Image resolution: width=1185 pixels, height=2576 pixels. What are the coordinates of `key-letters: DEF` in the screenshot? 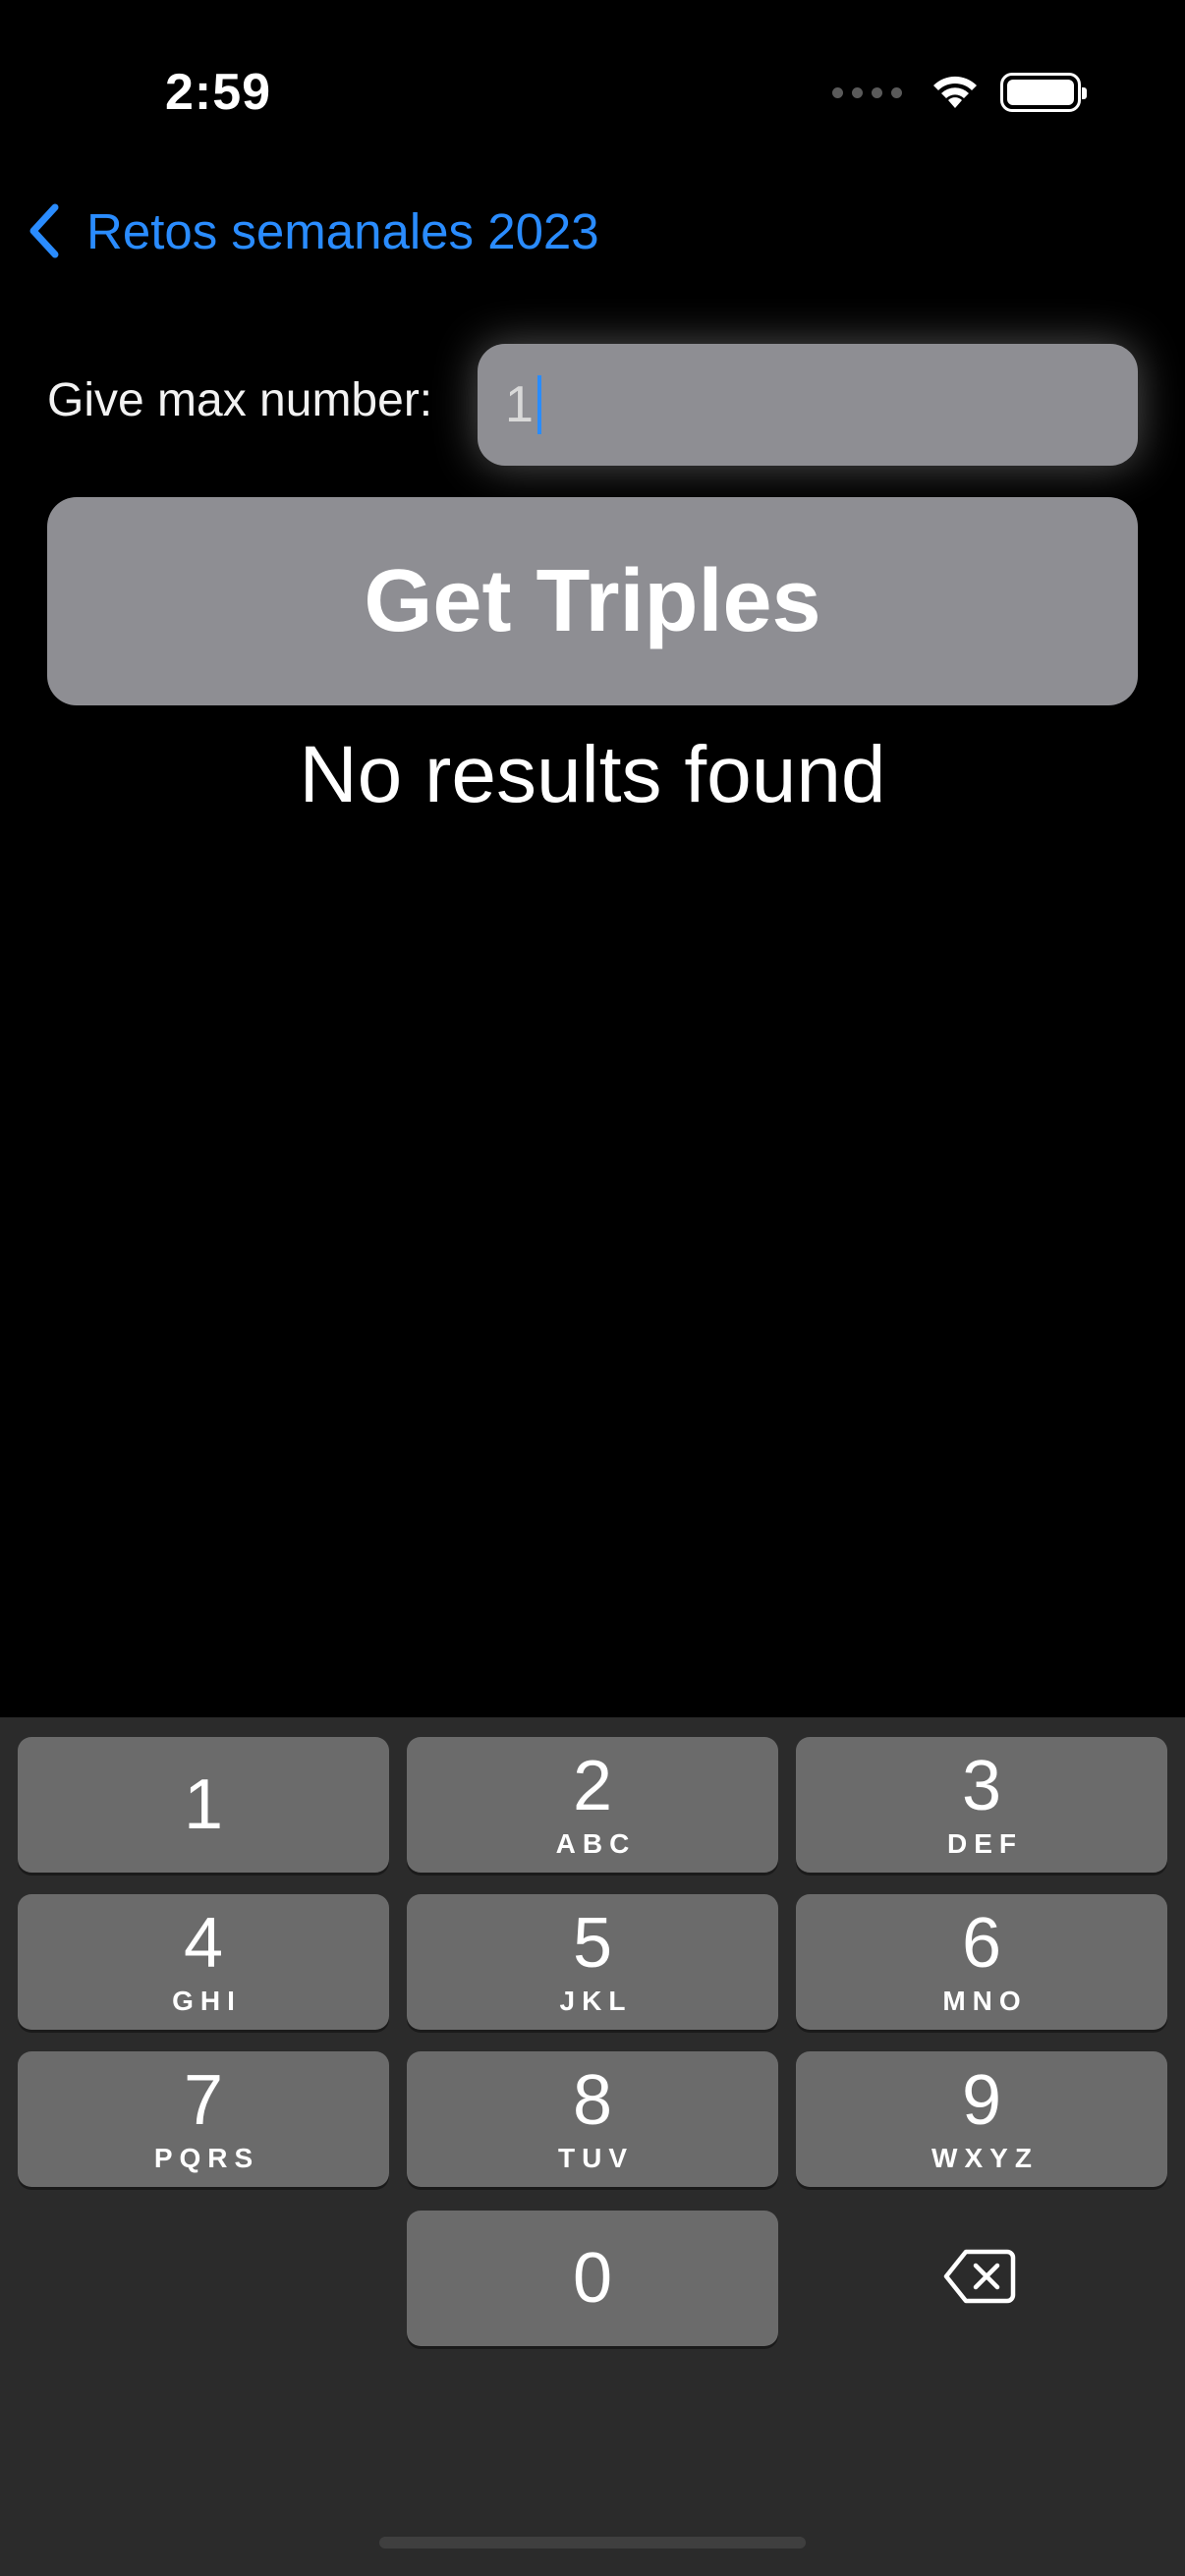 It's located at (985, 1843).